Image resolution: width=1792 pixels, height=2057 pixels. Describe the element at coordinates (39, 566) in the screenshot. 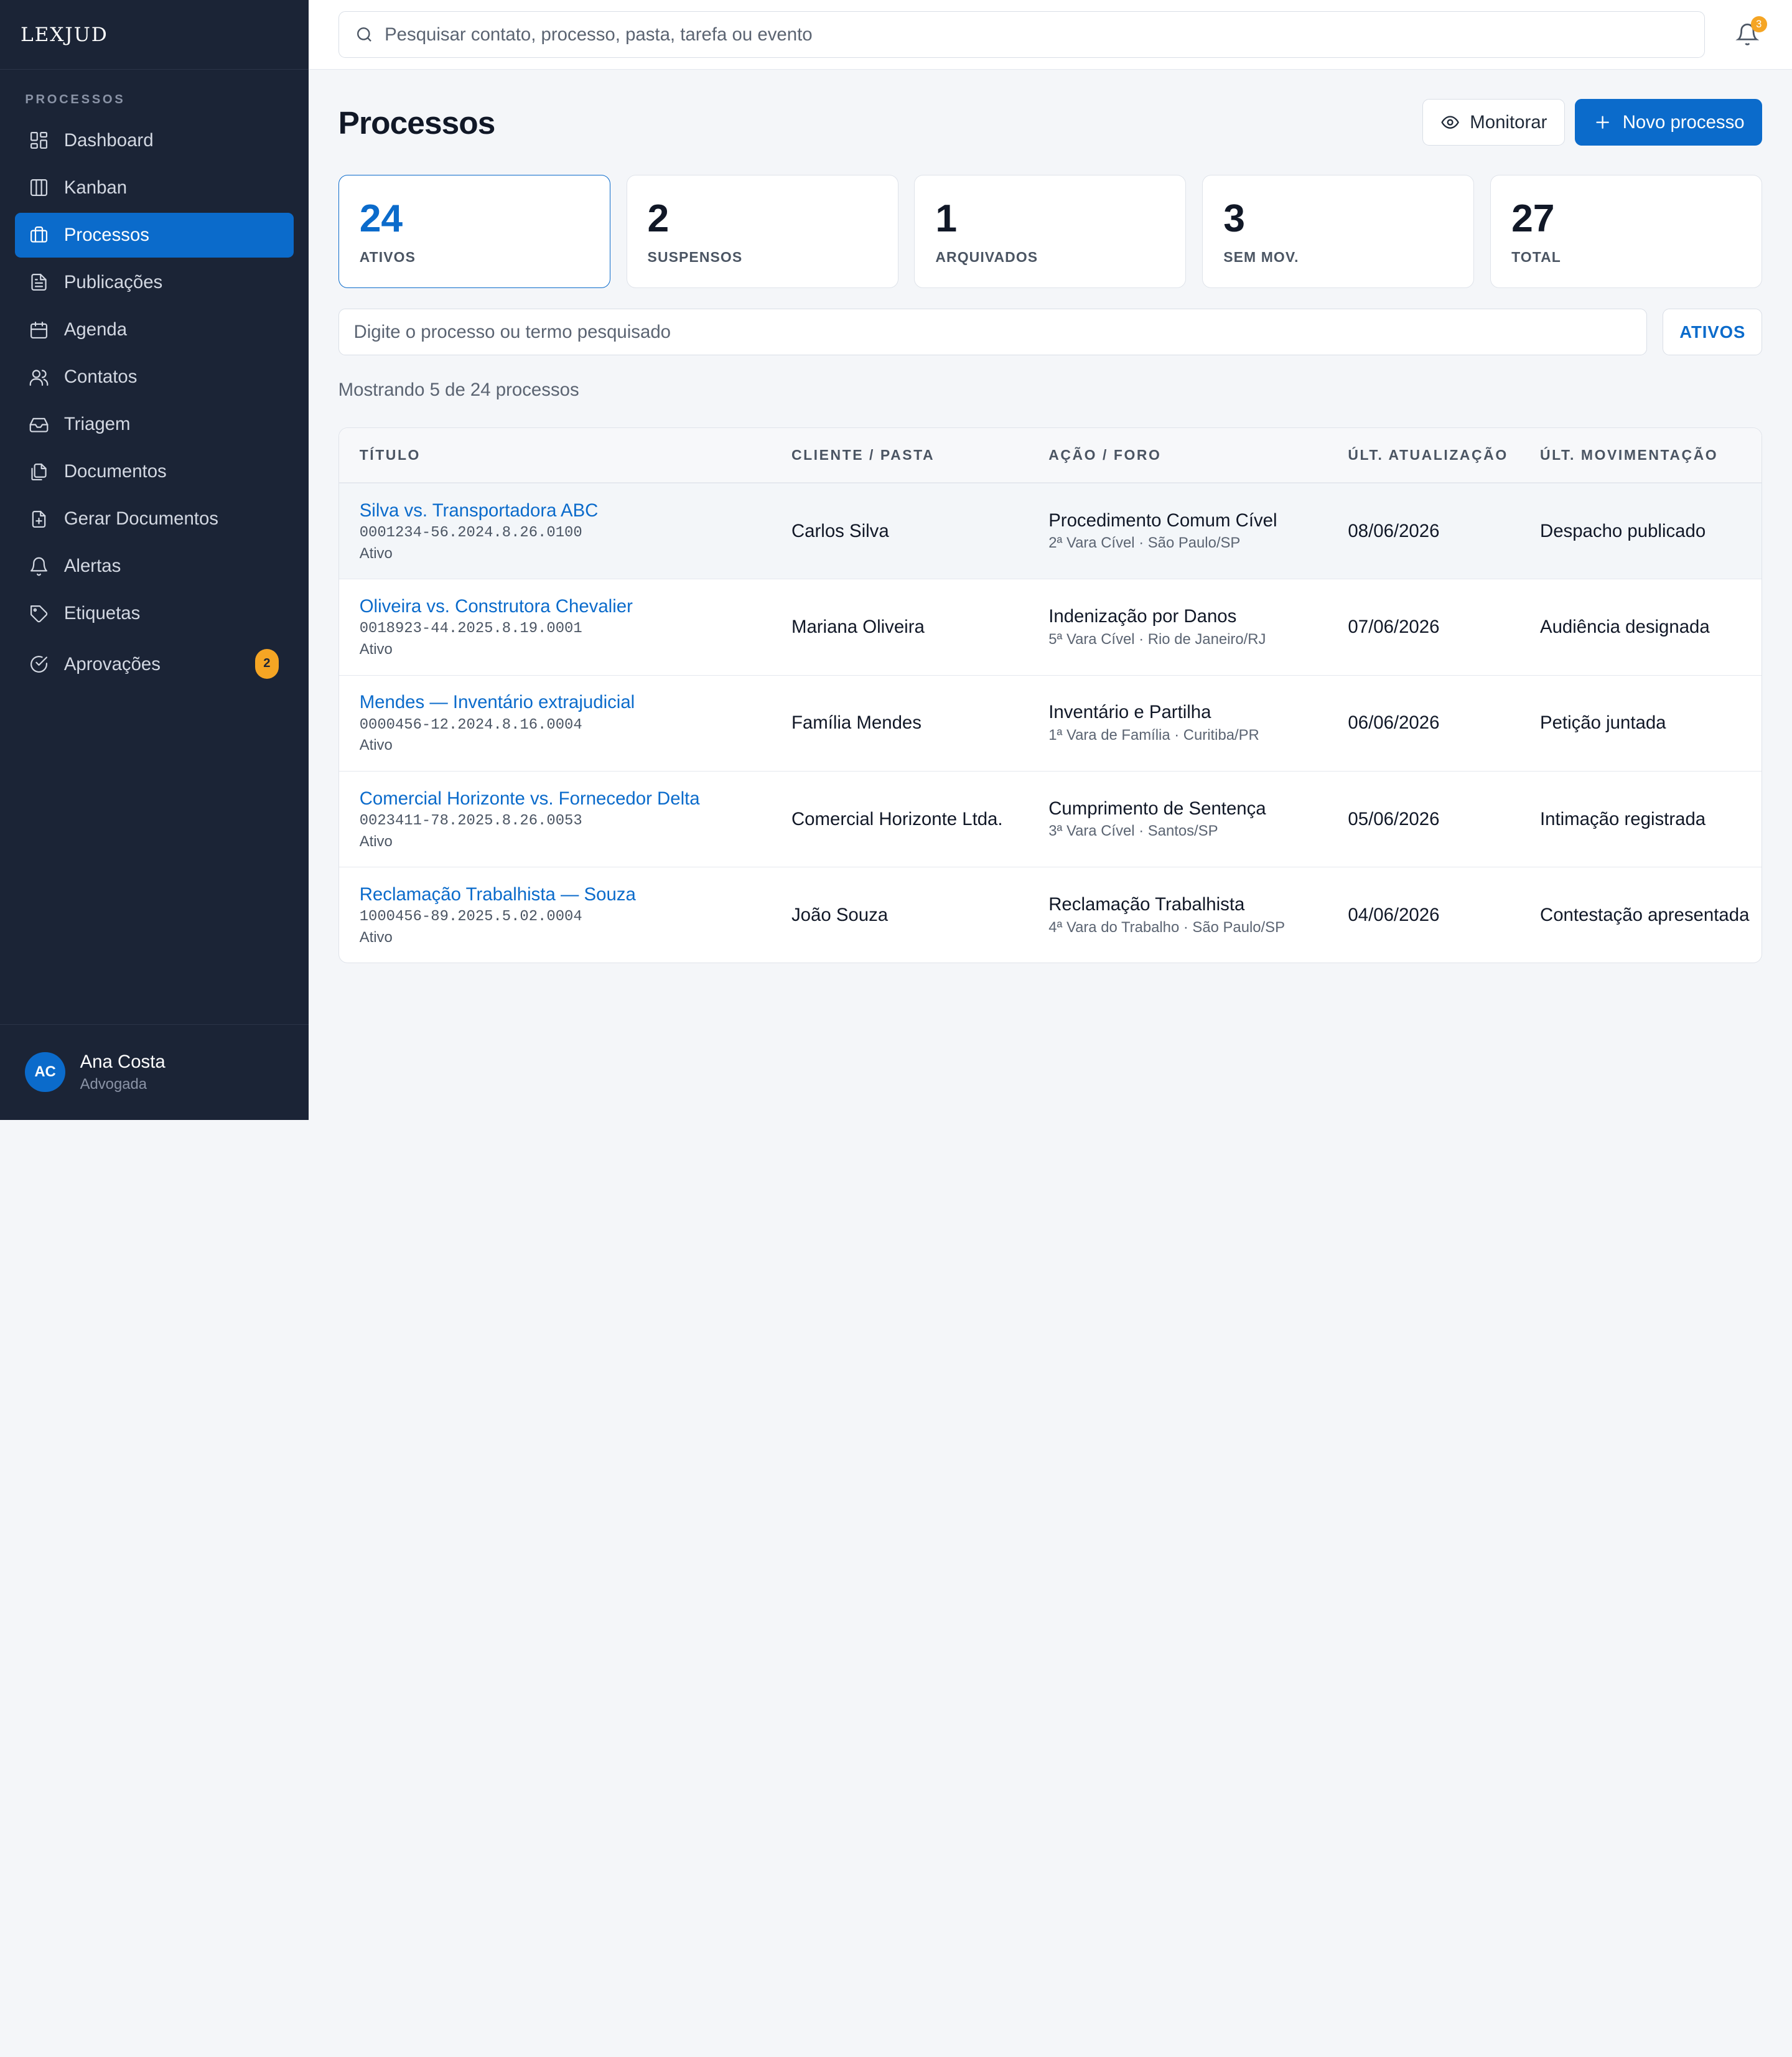

I see `bell-icon` at that location.